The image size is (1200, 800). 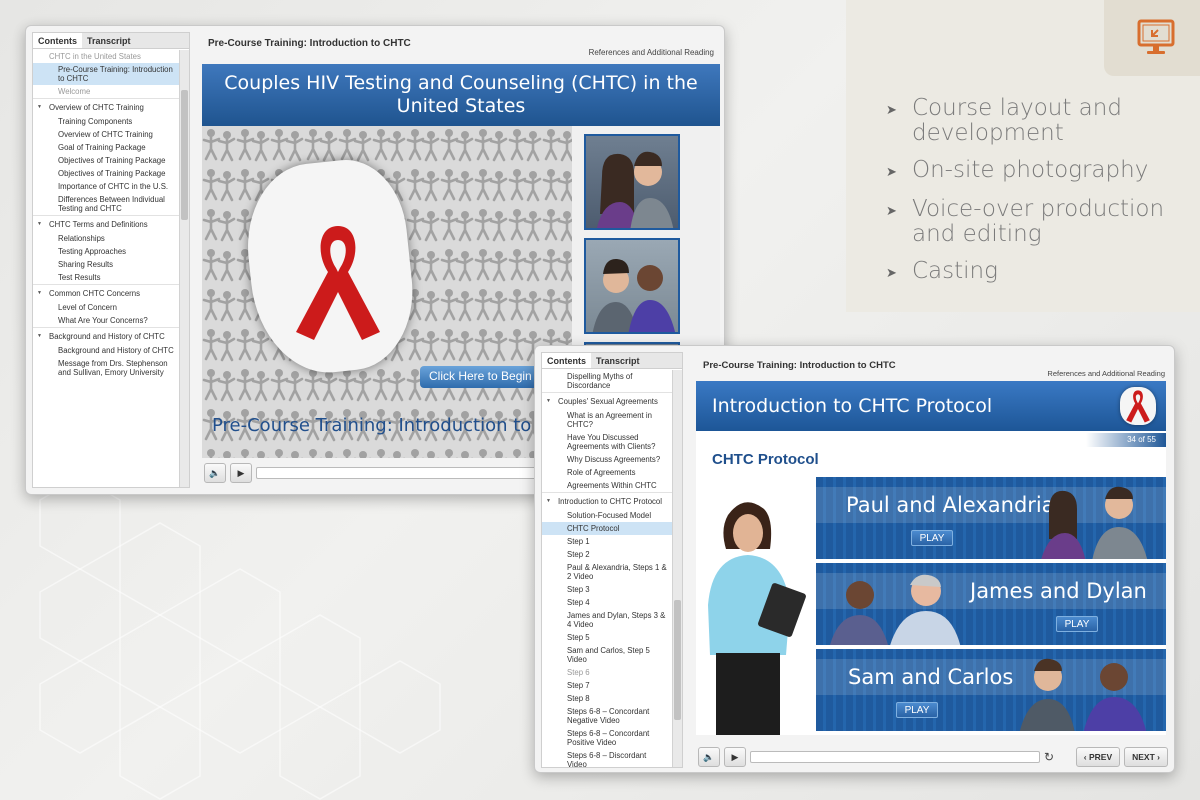 What do you see at coordinates (607, 655) in the screenshot?
I see `toc-item: Sam and Carlos, Step 5 Video` at bounding box center [607, 655].